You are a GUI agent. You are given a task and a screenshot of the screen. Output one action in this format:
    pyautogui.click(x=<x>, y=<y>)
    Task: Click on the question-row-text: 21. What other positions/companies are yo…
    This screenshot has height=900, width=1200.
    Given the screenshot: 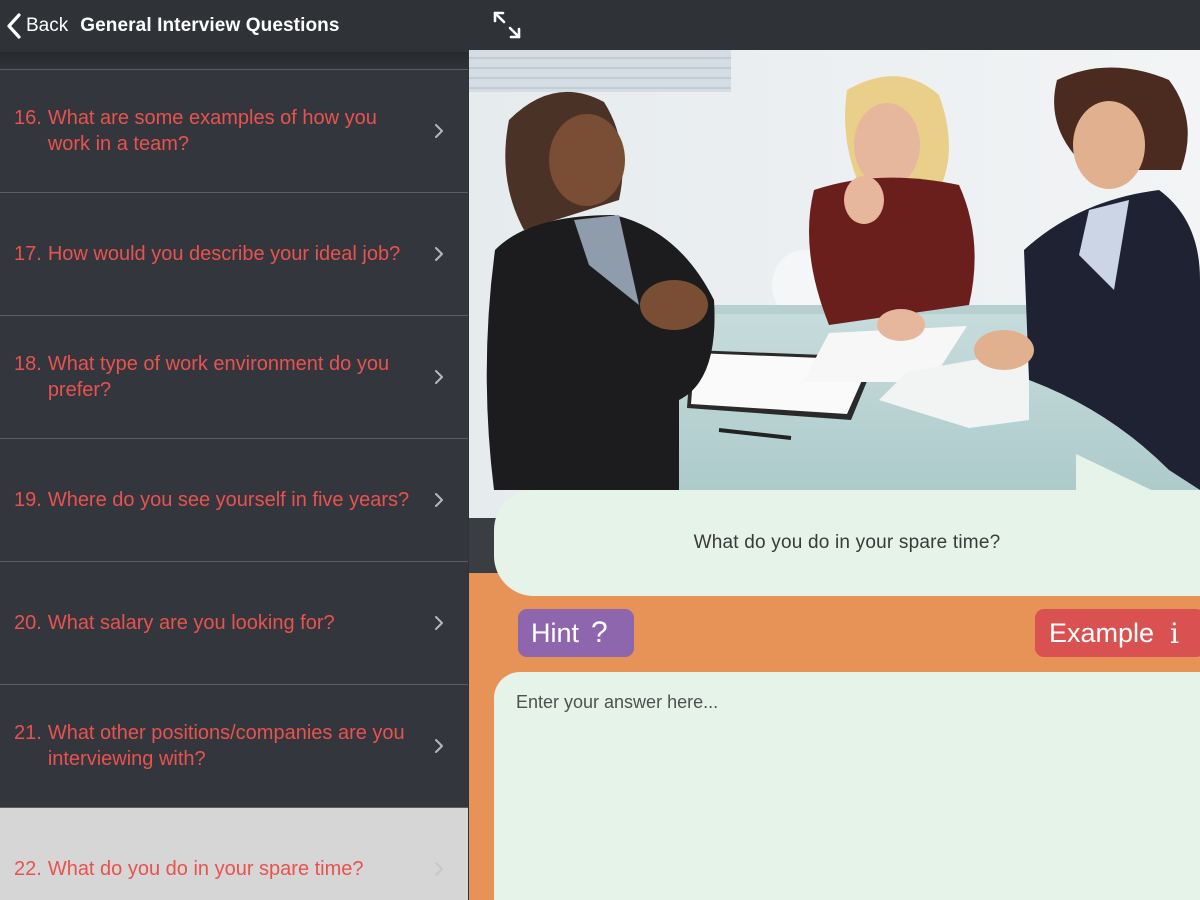 What is the action you would take?
    pyautogui.click(x=210, y=746)
    